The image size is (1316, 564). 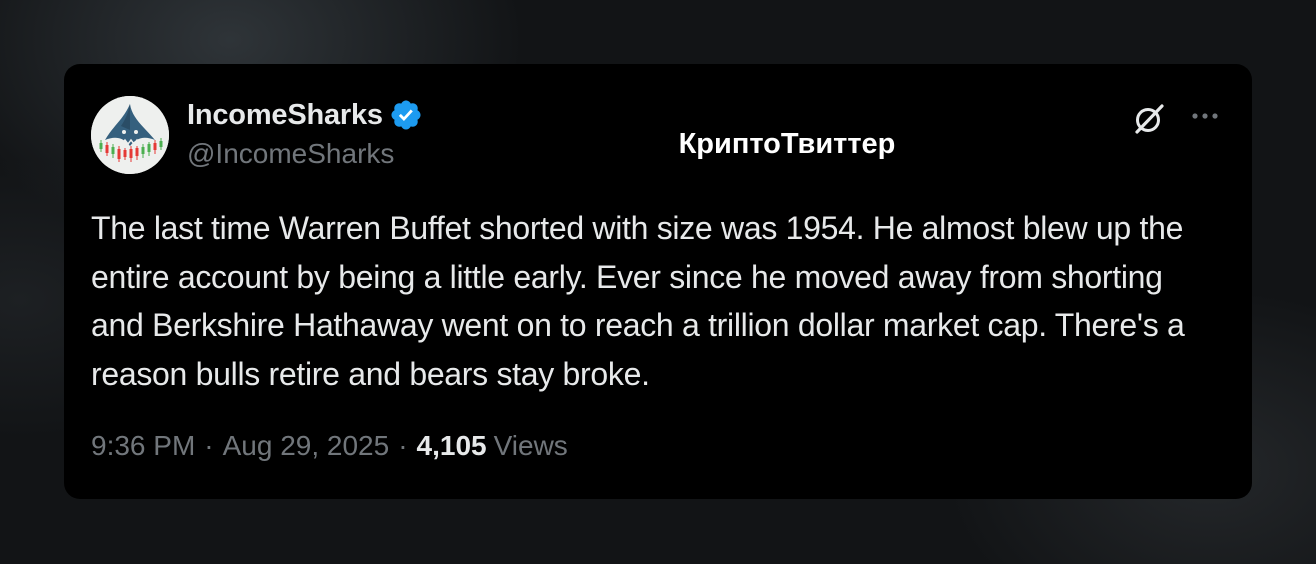 I want to click on grok-icon, so click(x=1150, y=118).